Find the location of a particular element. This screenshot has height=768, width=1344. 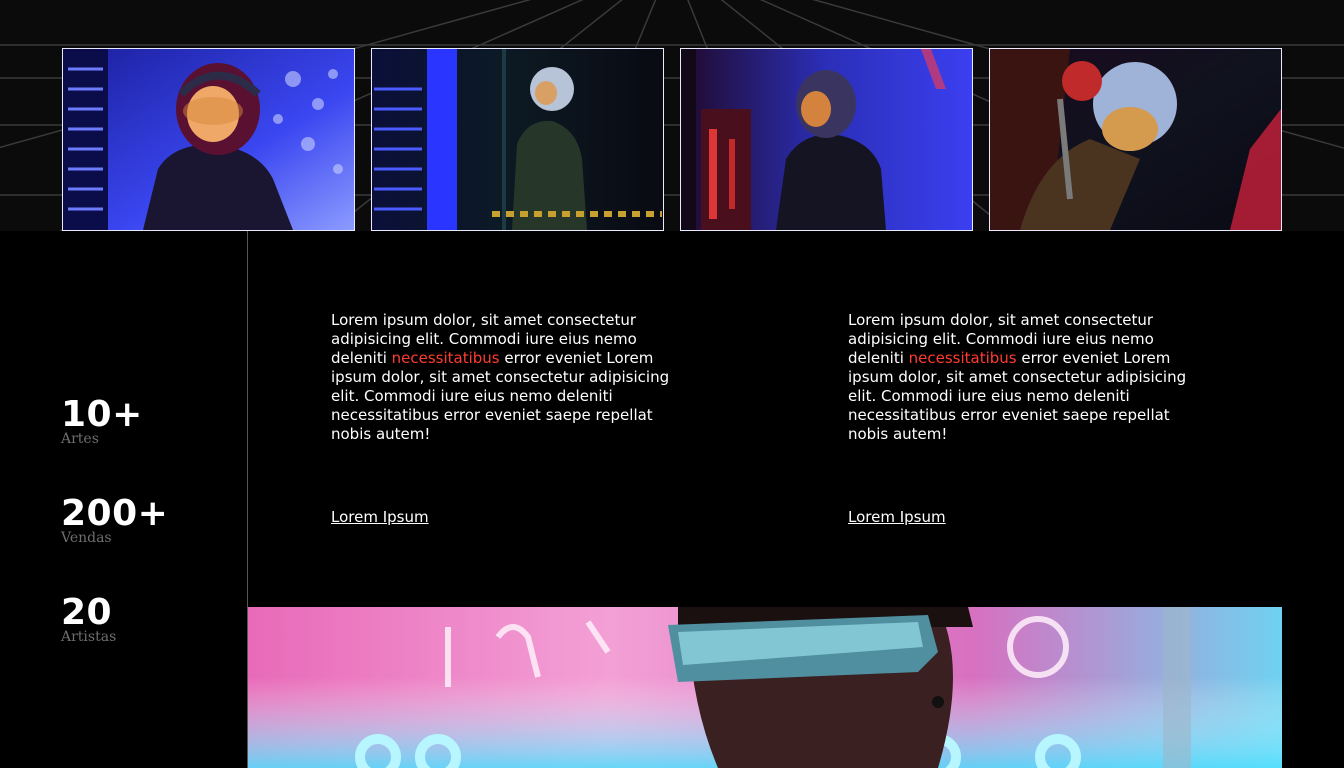

stat-artistas: 20 Artistas is located at coordinates (89, 619).